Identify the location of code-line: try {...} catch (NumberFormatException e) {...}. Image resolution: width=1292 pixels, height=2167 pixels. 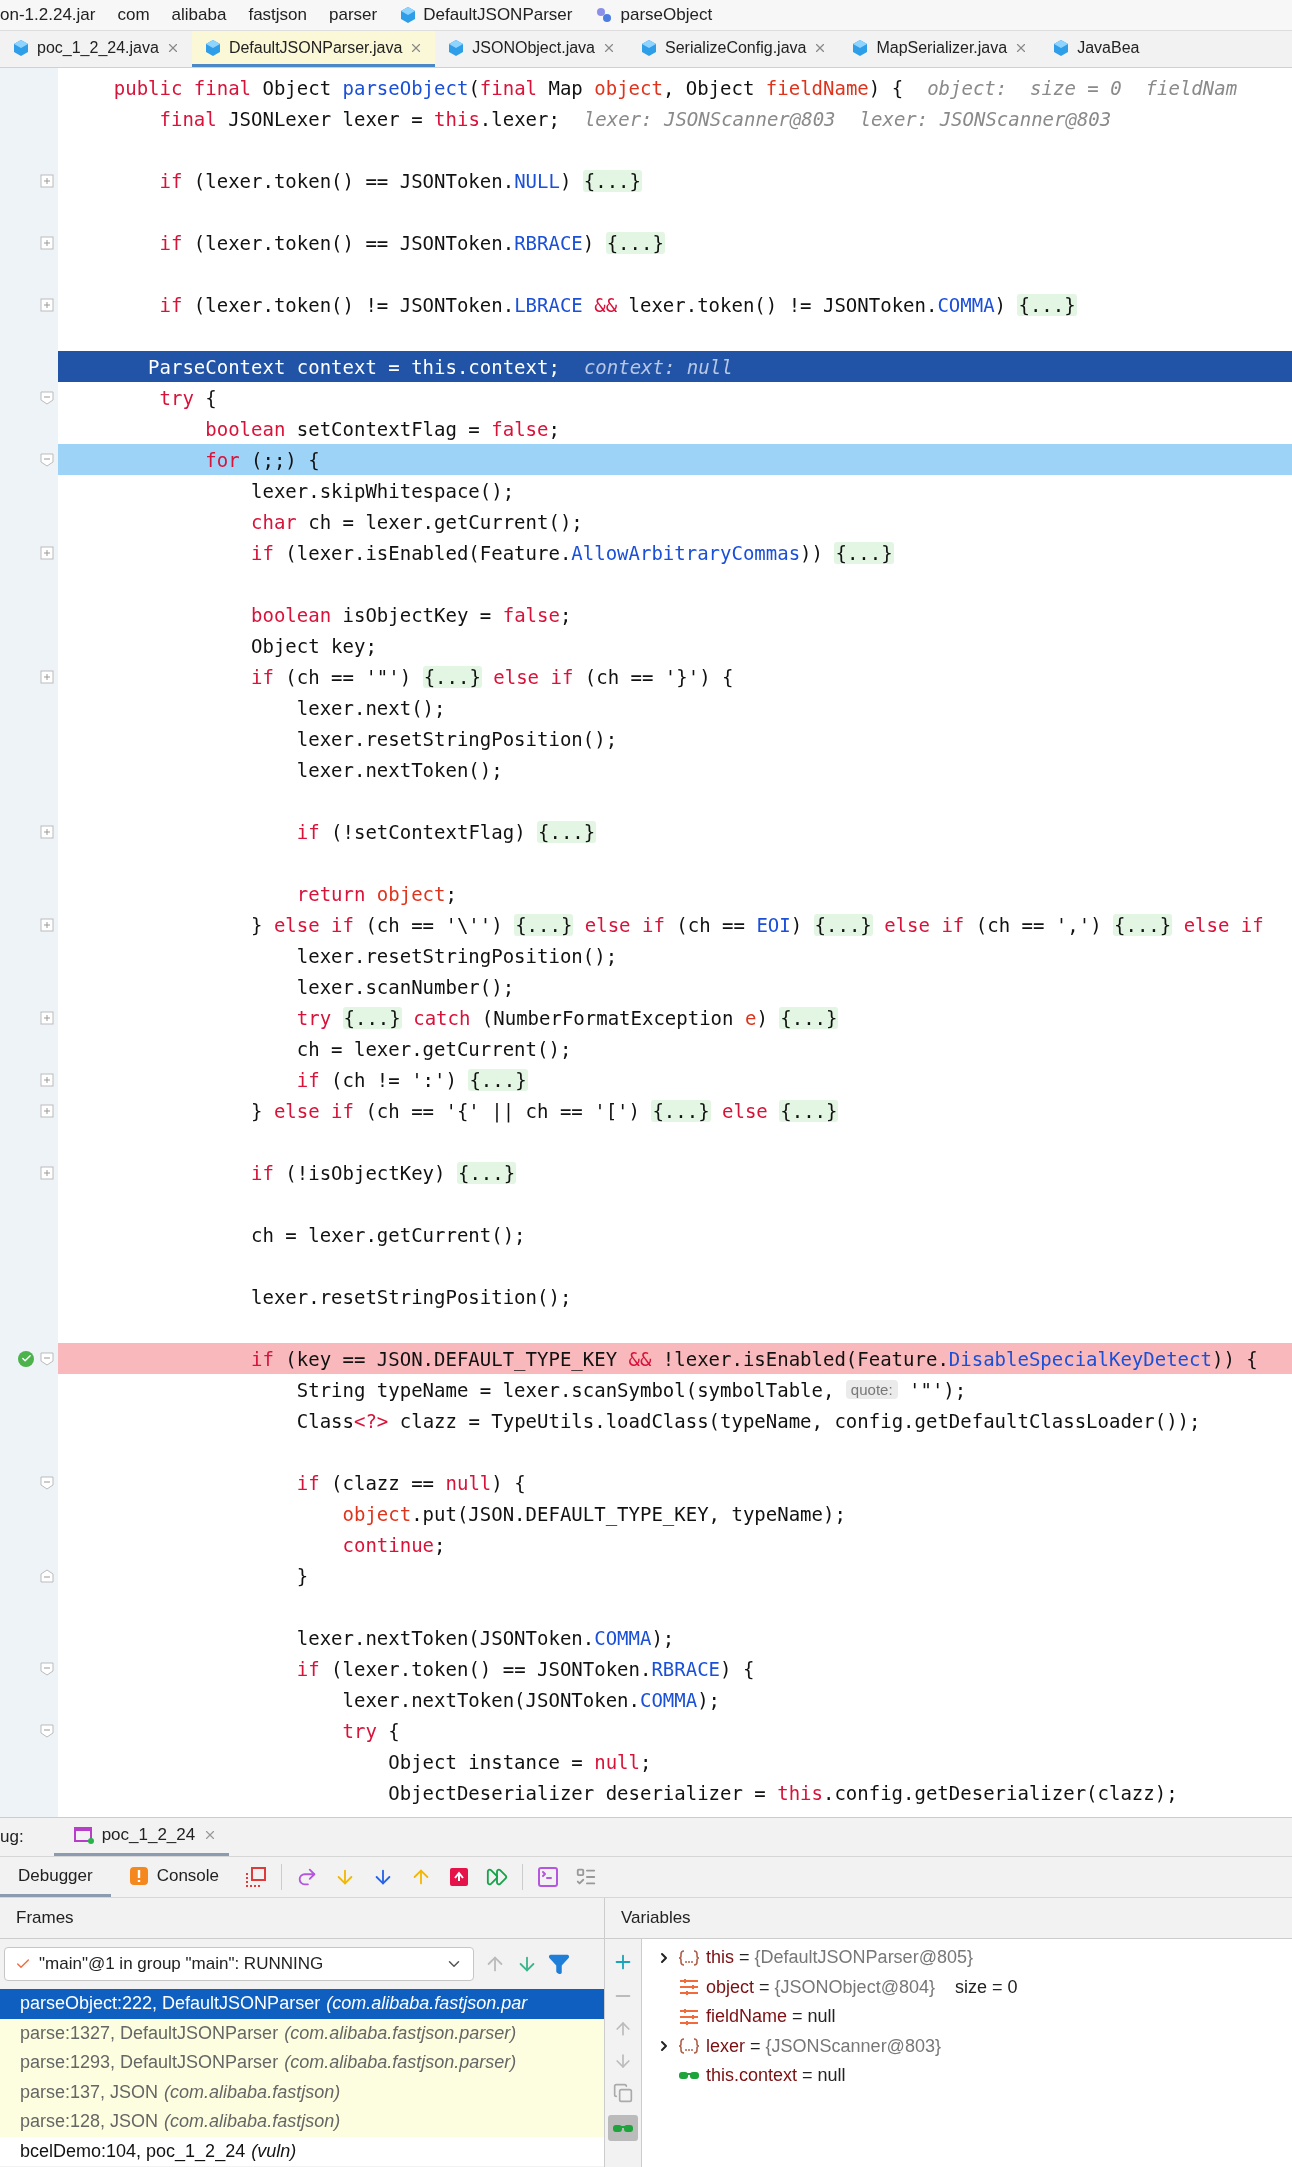
(567, 1017).